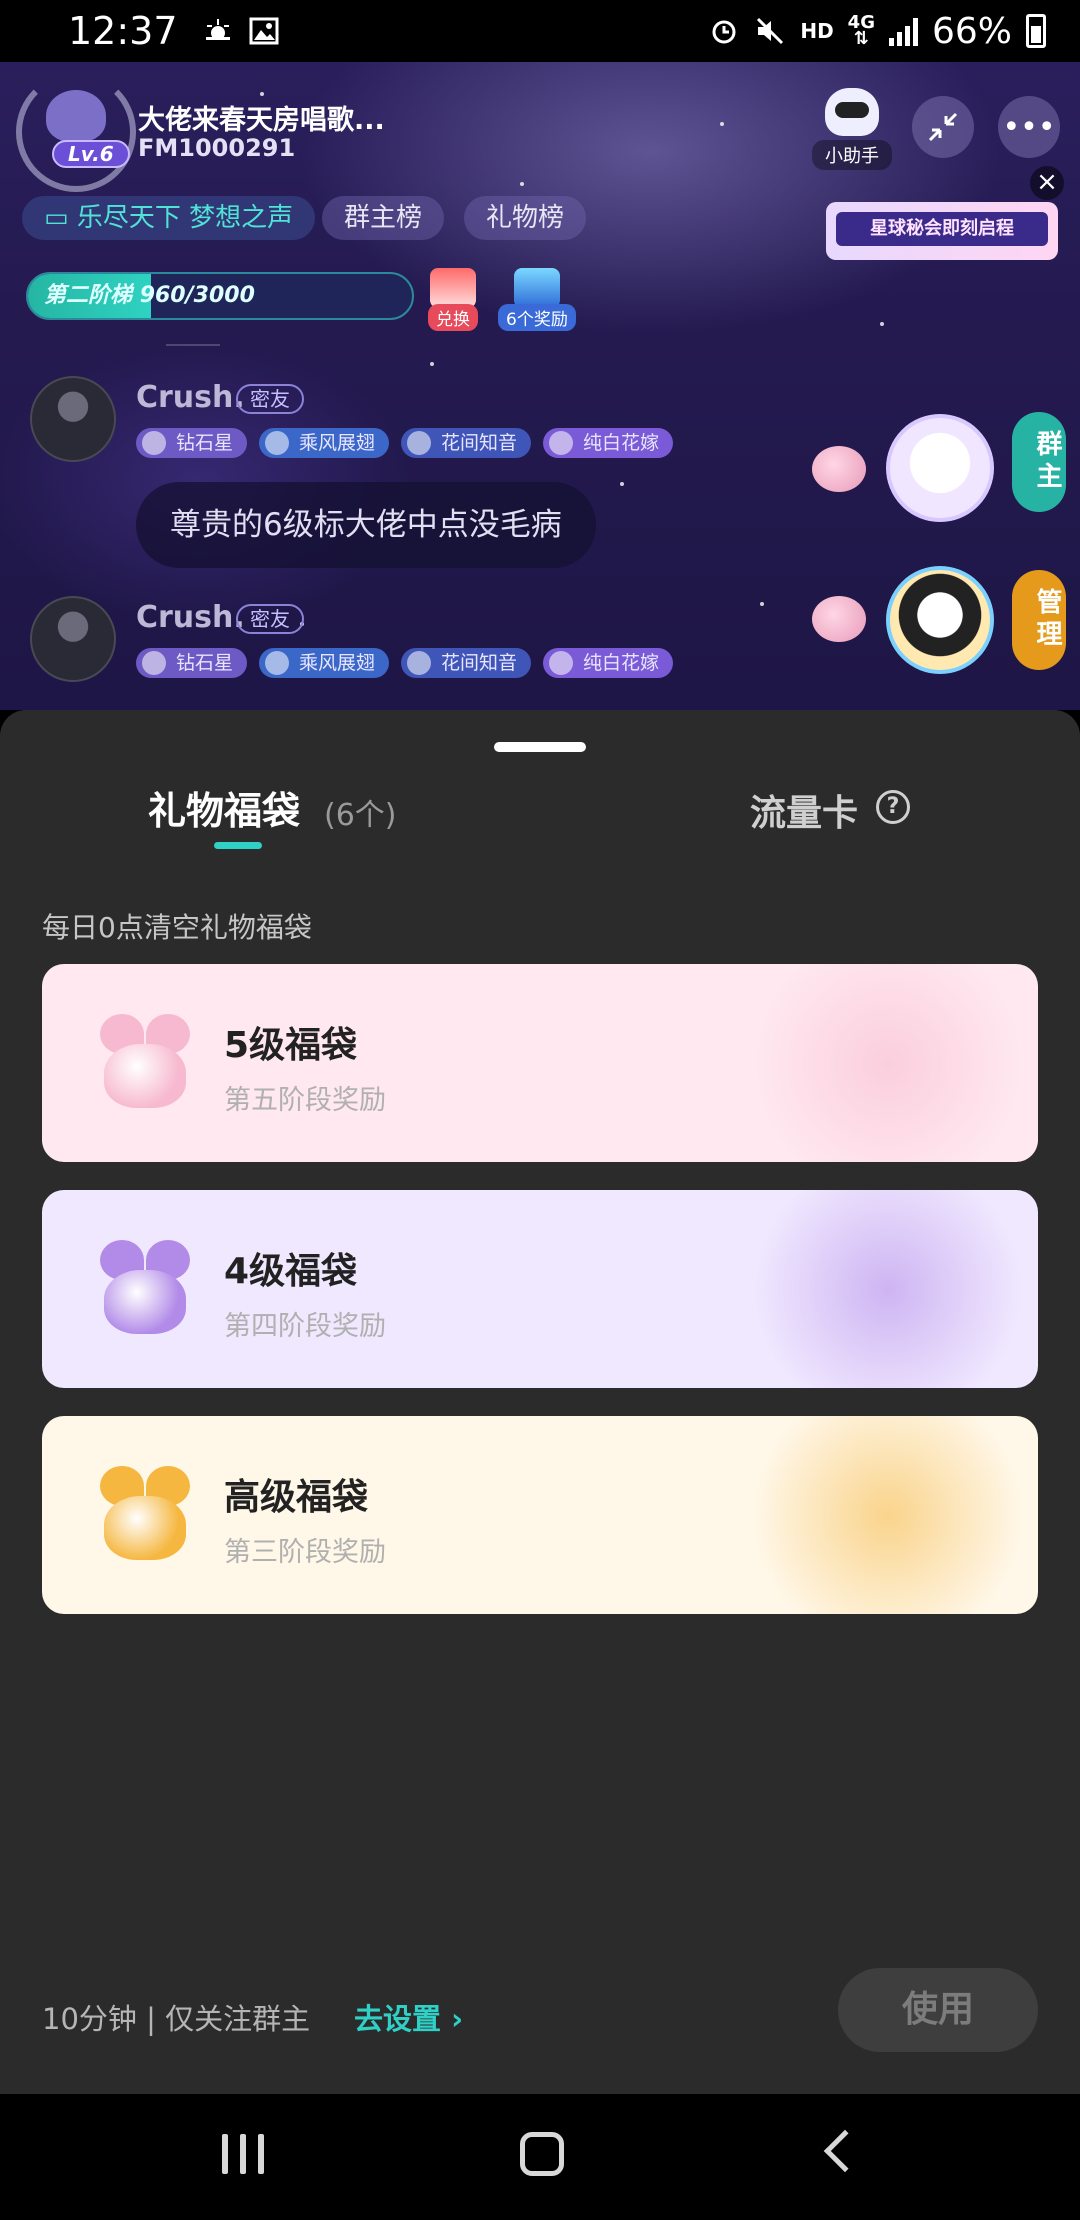  I want to click on gift-bag-card: 5级福袋第五阶段奖励, so click(540, 1063).